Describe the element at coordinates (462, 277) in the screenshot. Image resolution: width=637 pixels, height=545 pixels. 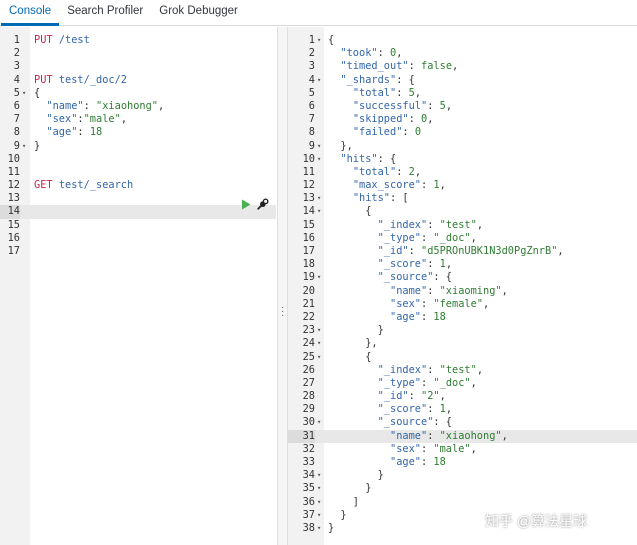
I see `response-line: 19 ▾ "_source": {` at that location.